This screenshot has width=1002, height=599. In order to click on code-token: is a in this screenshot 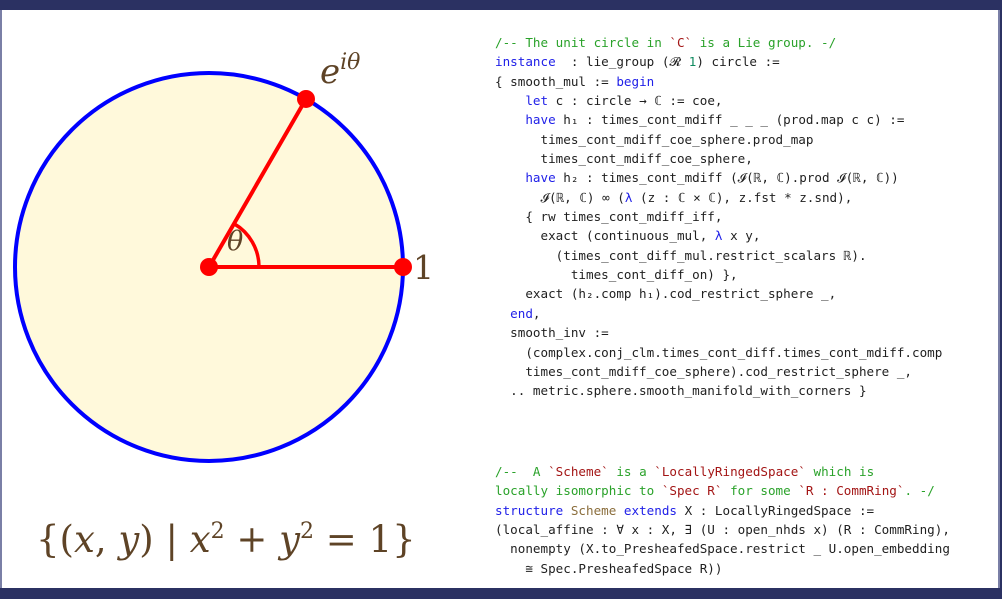, I will do `click(631, 471)`.